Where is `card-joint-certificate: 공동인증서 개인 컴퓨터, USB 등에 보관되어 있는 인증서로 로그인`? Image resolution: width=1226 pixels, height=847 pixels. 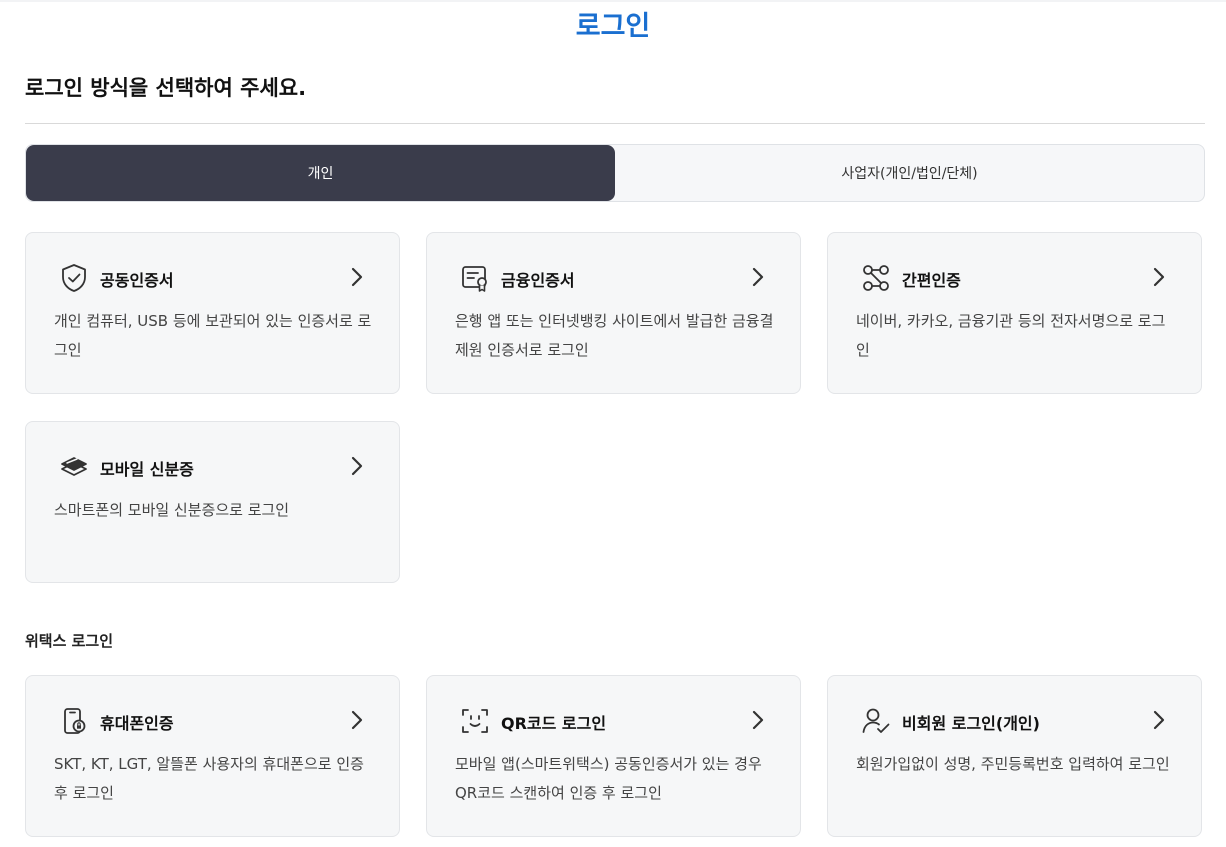
card-joint-certificate: 공동인증서 개인 컴퓨터, USB 등에 보관되어 있는 인증서로 로그인 is located at coordinates (212, 313).